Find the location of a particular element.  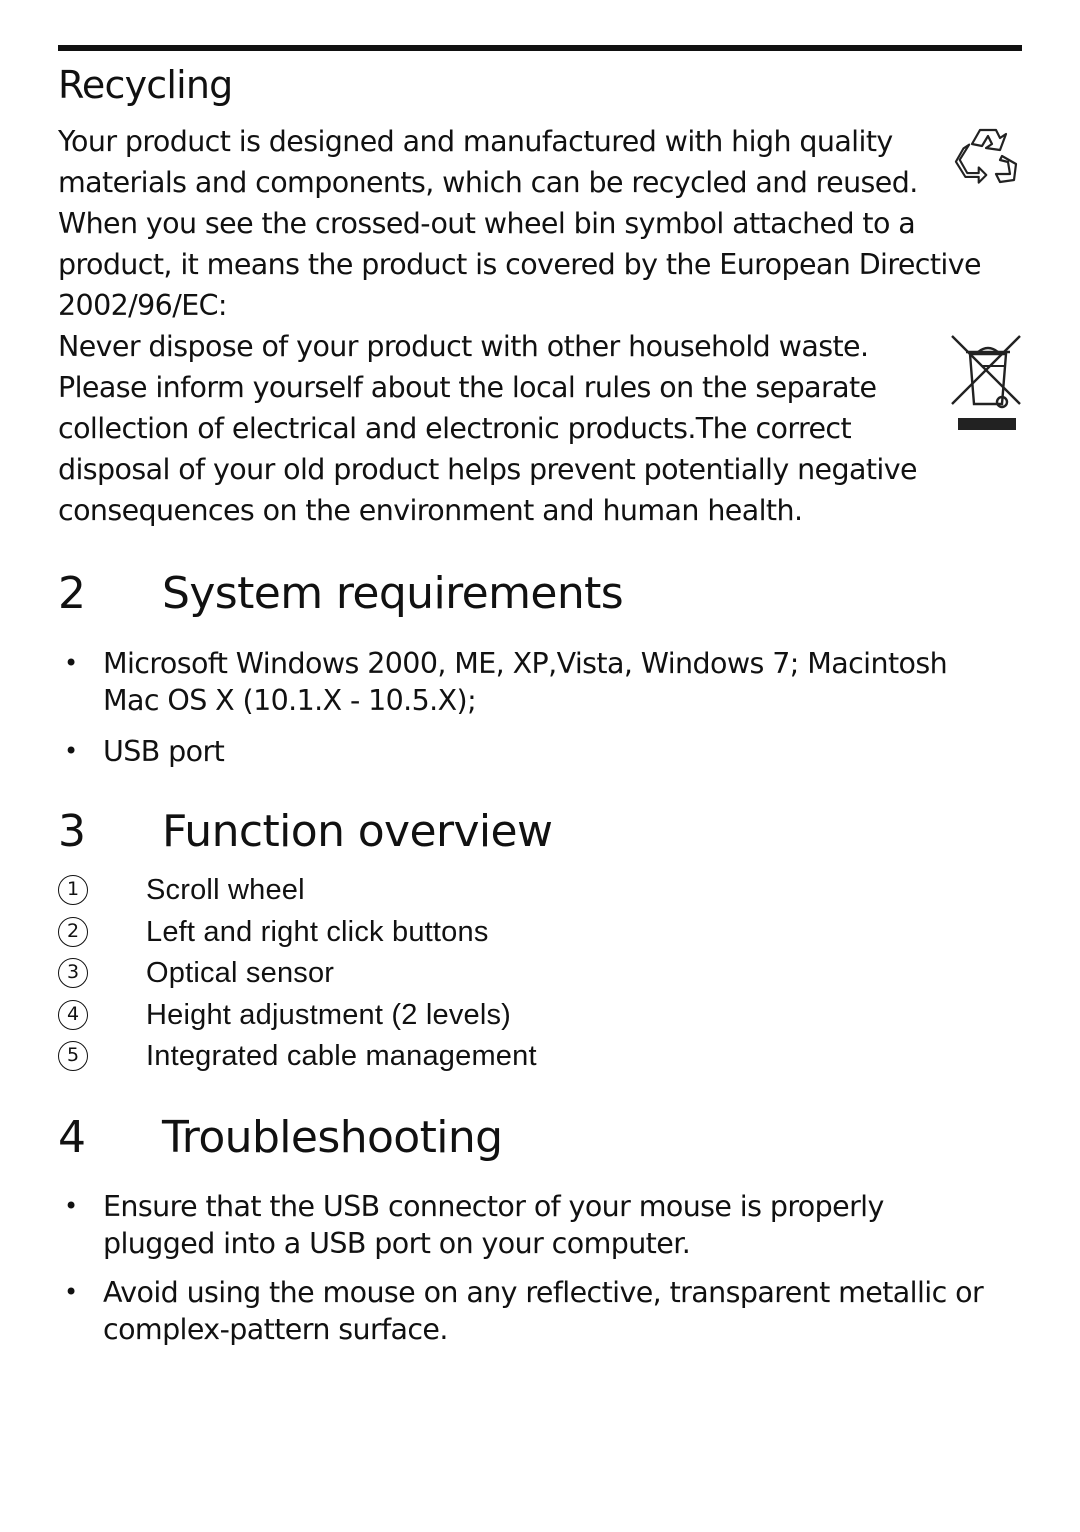

list-item: • USB port is located at coordinates (538, 751).